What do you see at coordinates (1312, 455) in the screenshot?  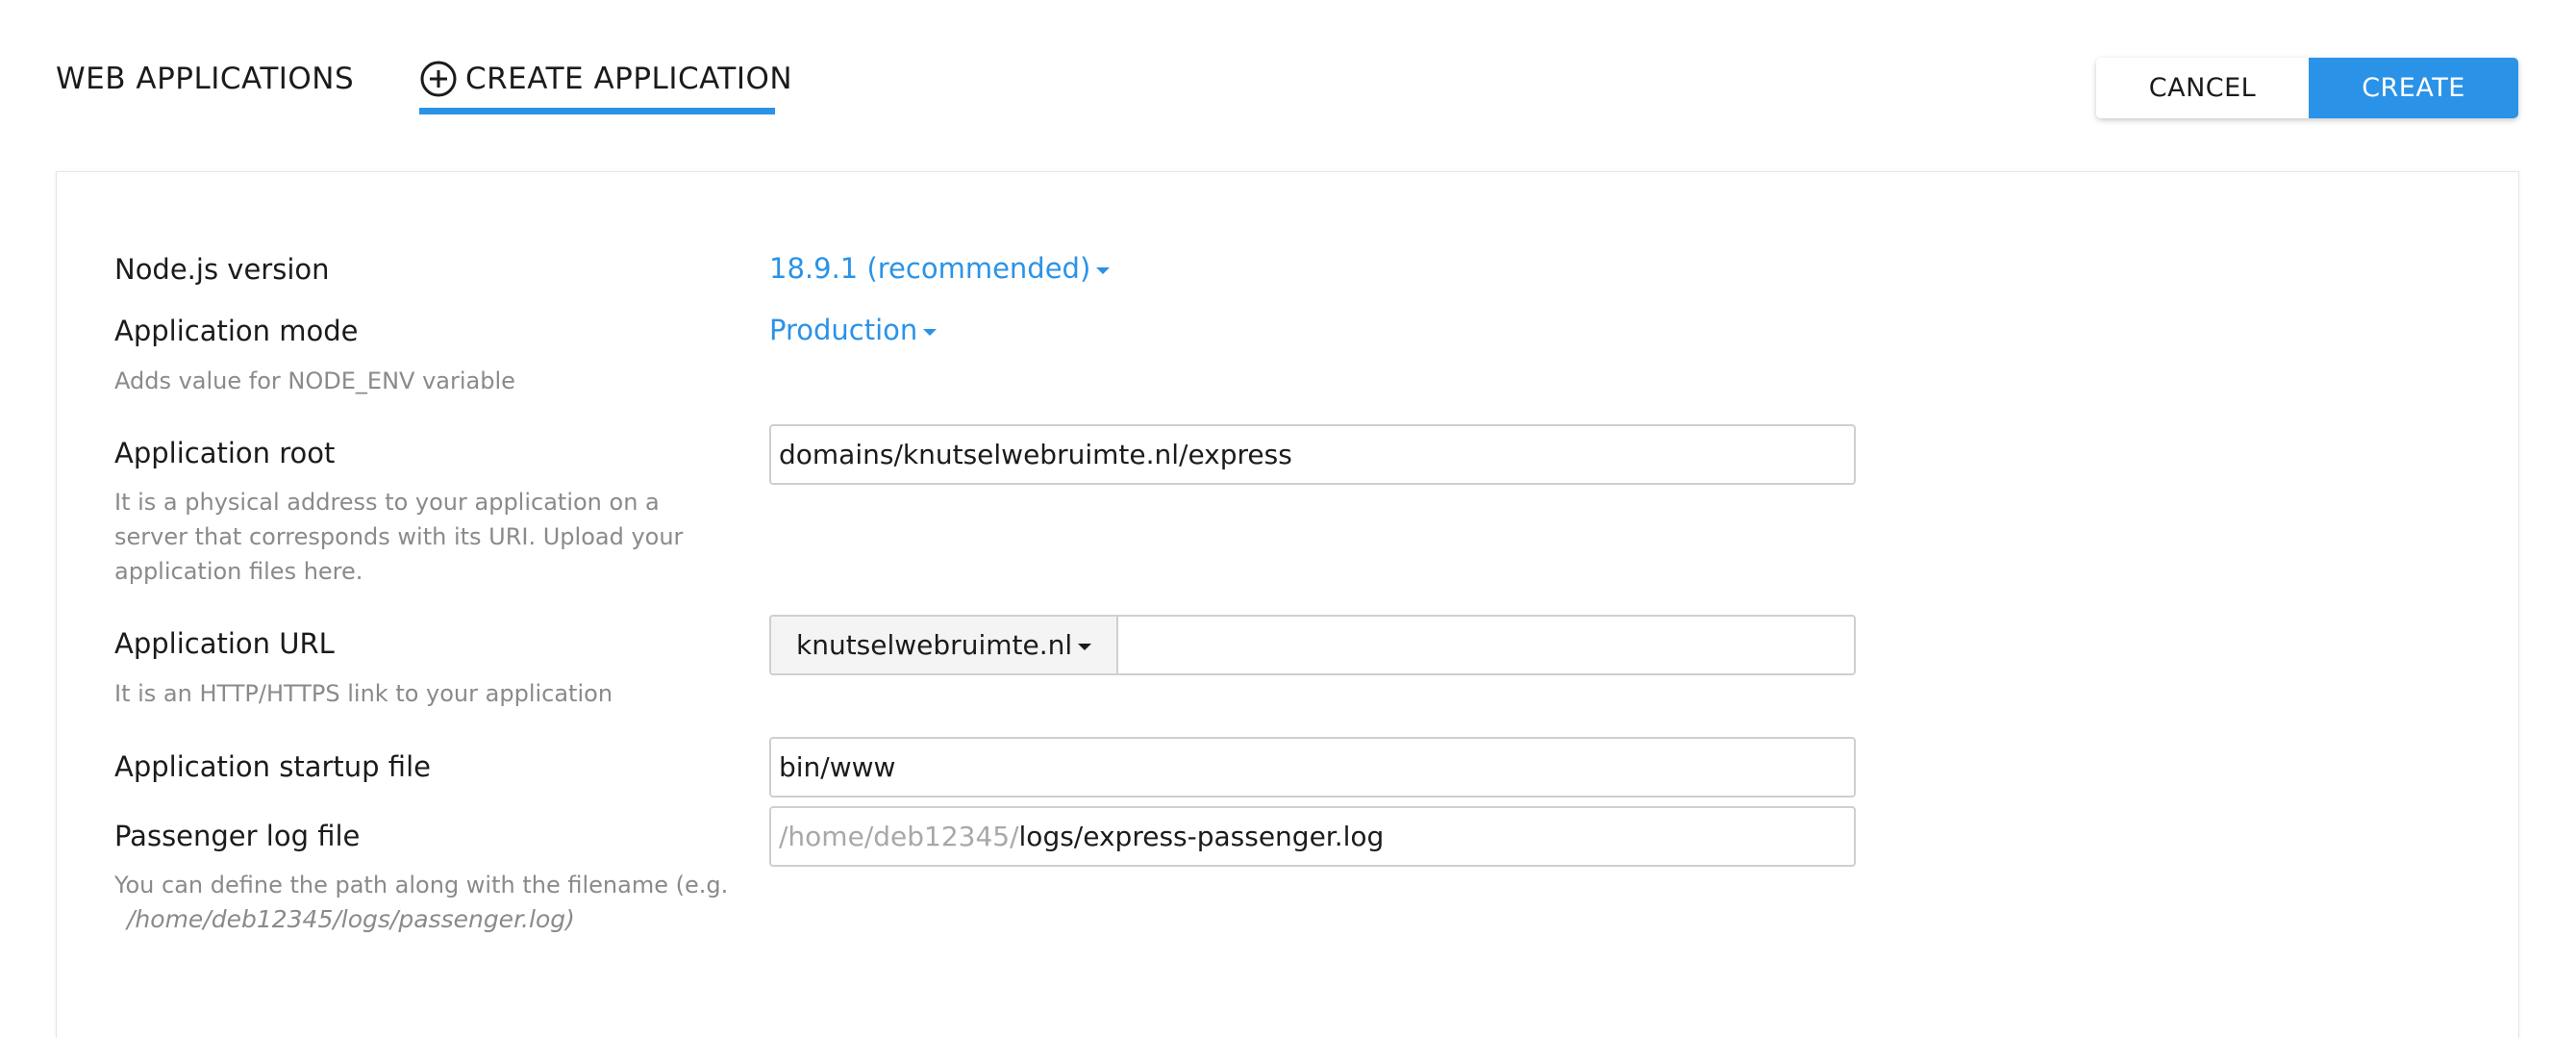 I see `application-root-input: domains/knutselwebruimte.nl/express` at bounding box center [1312, 455].